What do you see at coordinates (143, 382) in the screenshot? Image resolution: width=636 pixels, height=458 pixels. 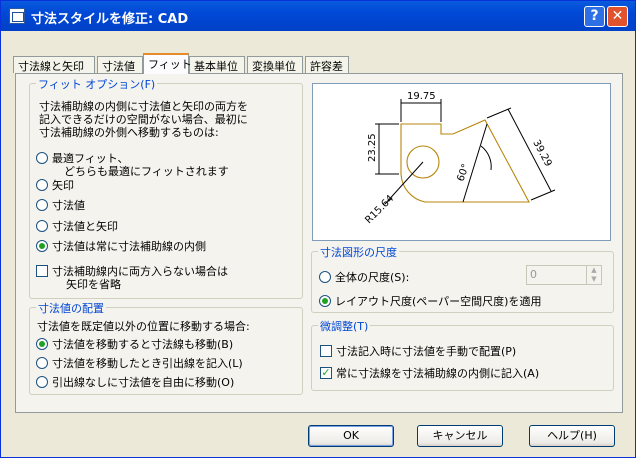 I see `label-no-leader: 引出線なしに寸法値を自由に移動(O)` at bounding box center [143, 382].